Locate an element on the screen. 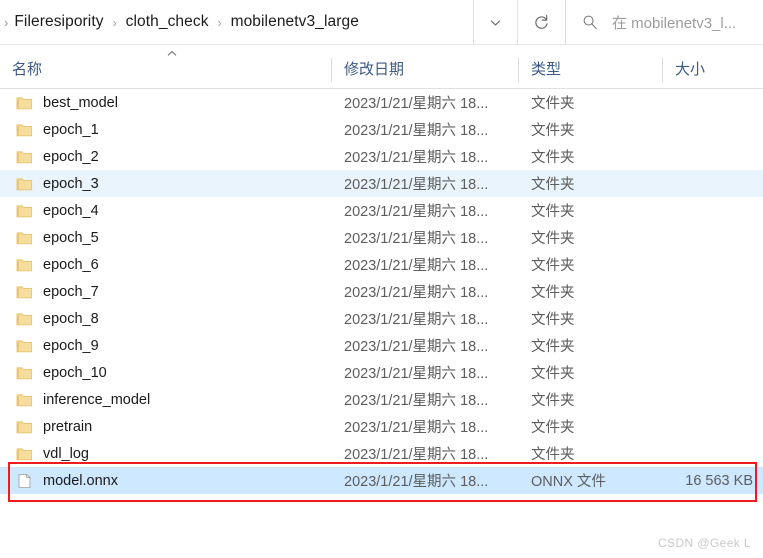  column-header-type: 类型 is located at coordinates (590, 73).